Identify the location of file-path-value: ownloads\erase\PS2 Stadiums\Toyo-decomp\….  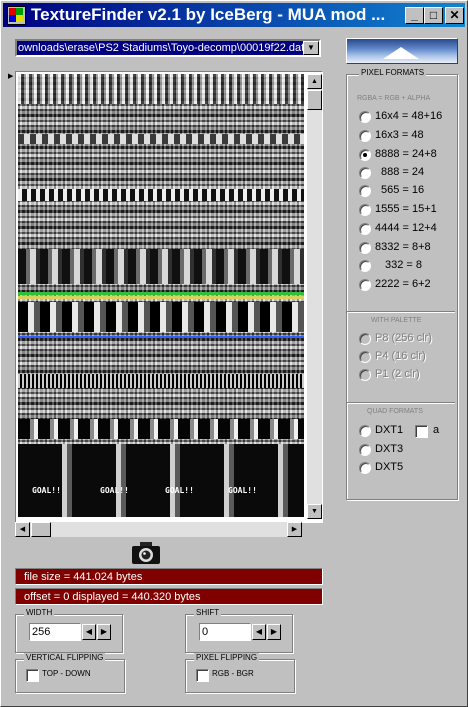
(160, 48).